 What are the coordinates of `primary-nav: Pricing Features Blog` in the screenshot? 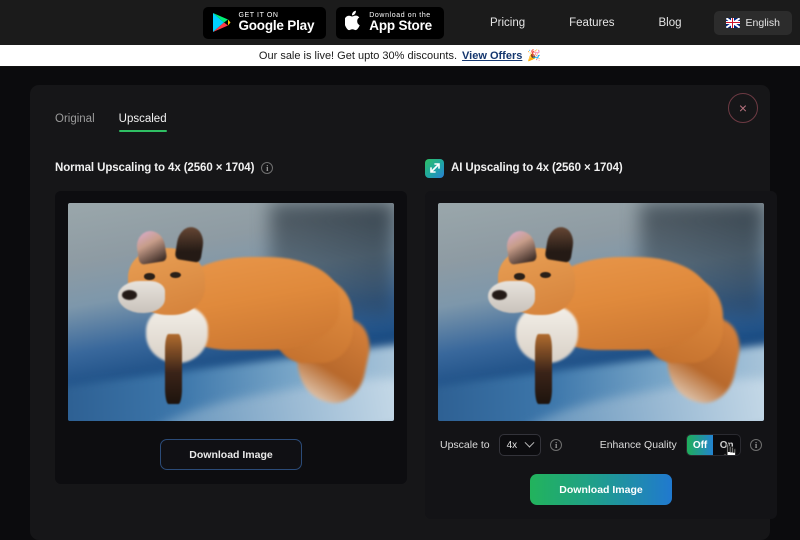 It's located at (586, 23).